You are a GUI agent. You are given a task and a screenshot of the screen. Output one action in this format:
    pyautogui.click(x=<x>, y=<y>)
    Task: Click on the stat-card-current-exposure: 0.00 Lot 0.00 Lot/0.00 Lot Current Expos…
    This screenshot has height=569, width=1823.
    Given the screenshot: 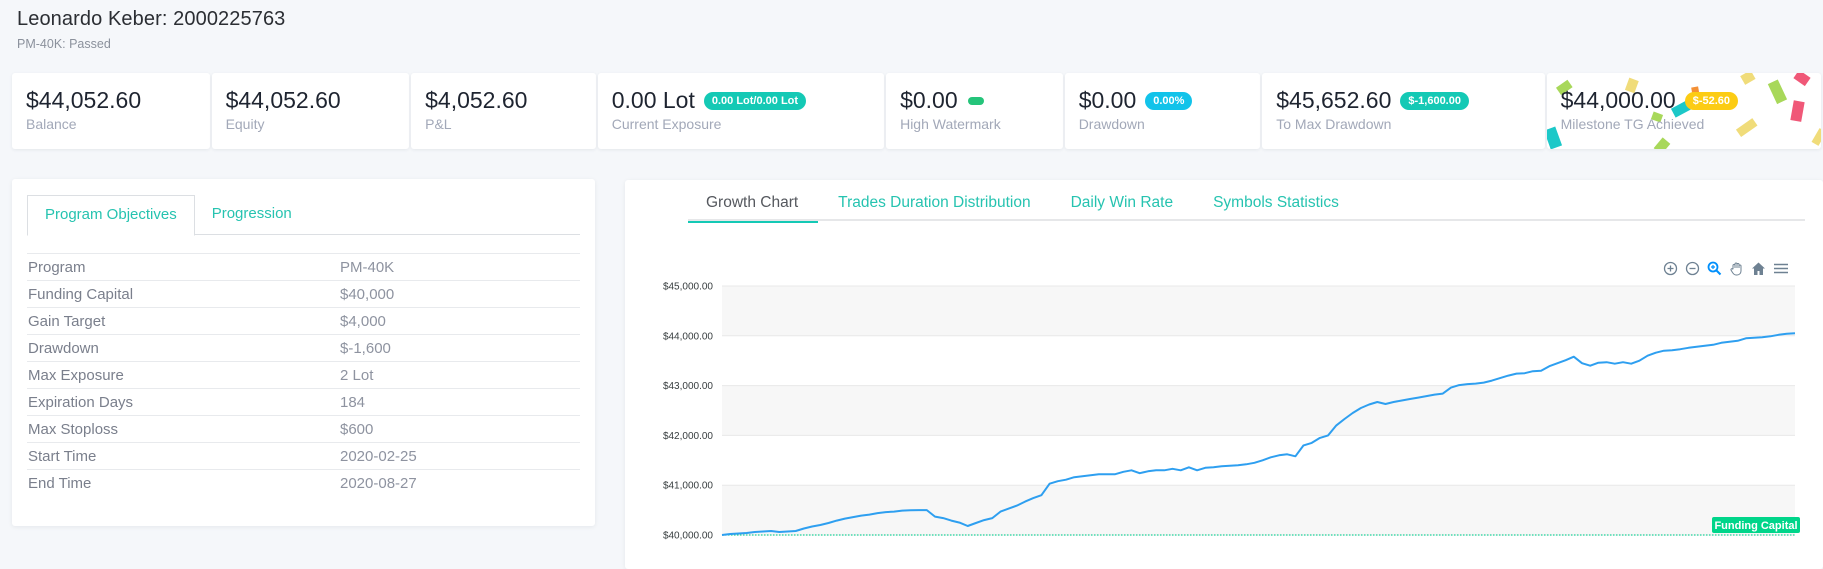 What is the action you would take?
    pyautogui.click(x=741, y=111)
    